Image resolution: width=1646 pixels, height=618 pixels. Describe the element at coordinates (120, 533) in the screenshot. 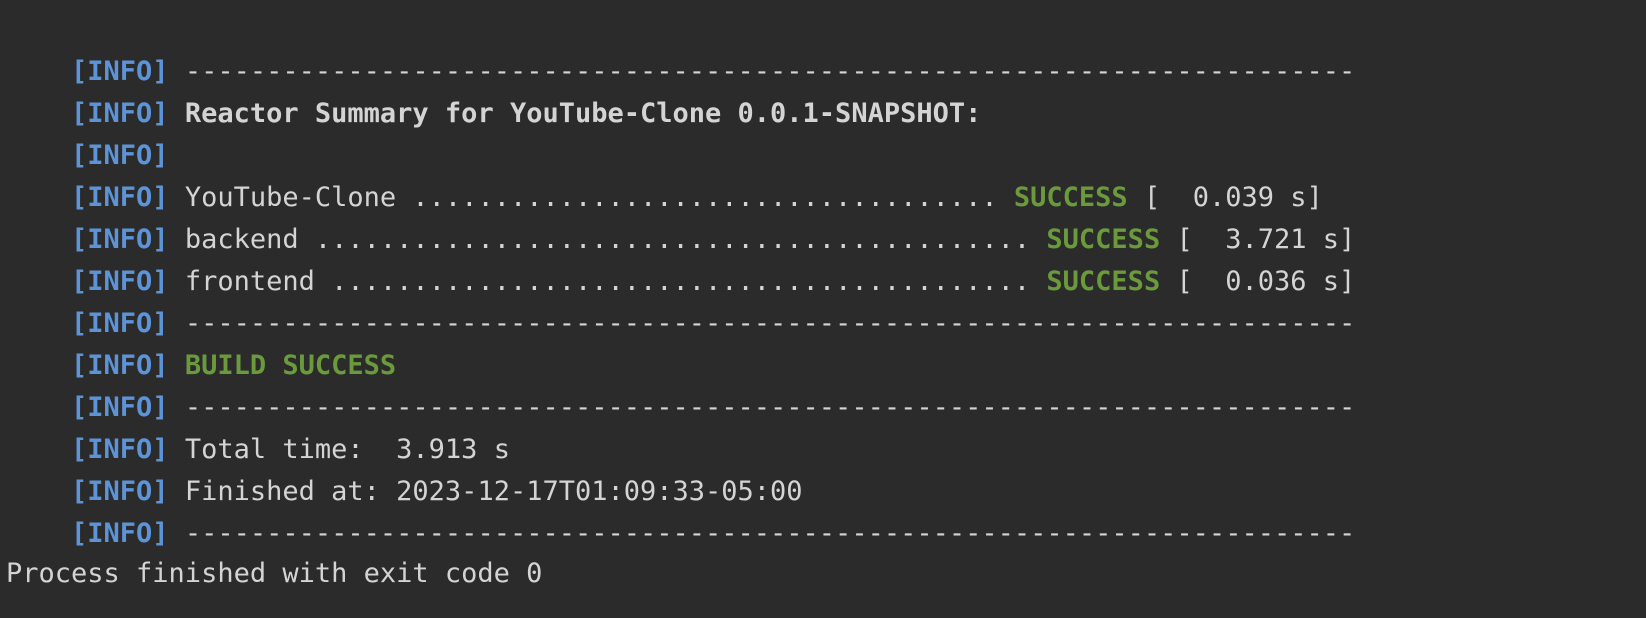

I see `info-prefix: [INFO]` at that location.